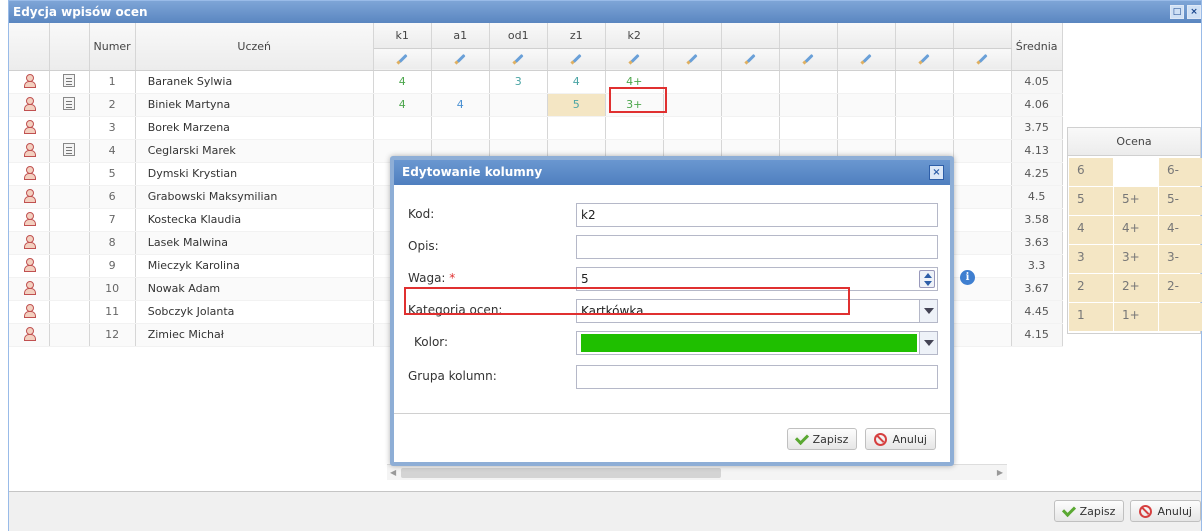  I want to click on grade-option: 3-, so click(1180, 259).